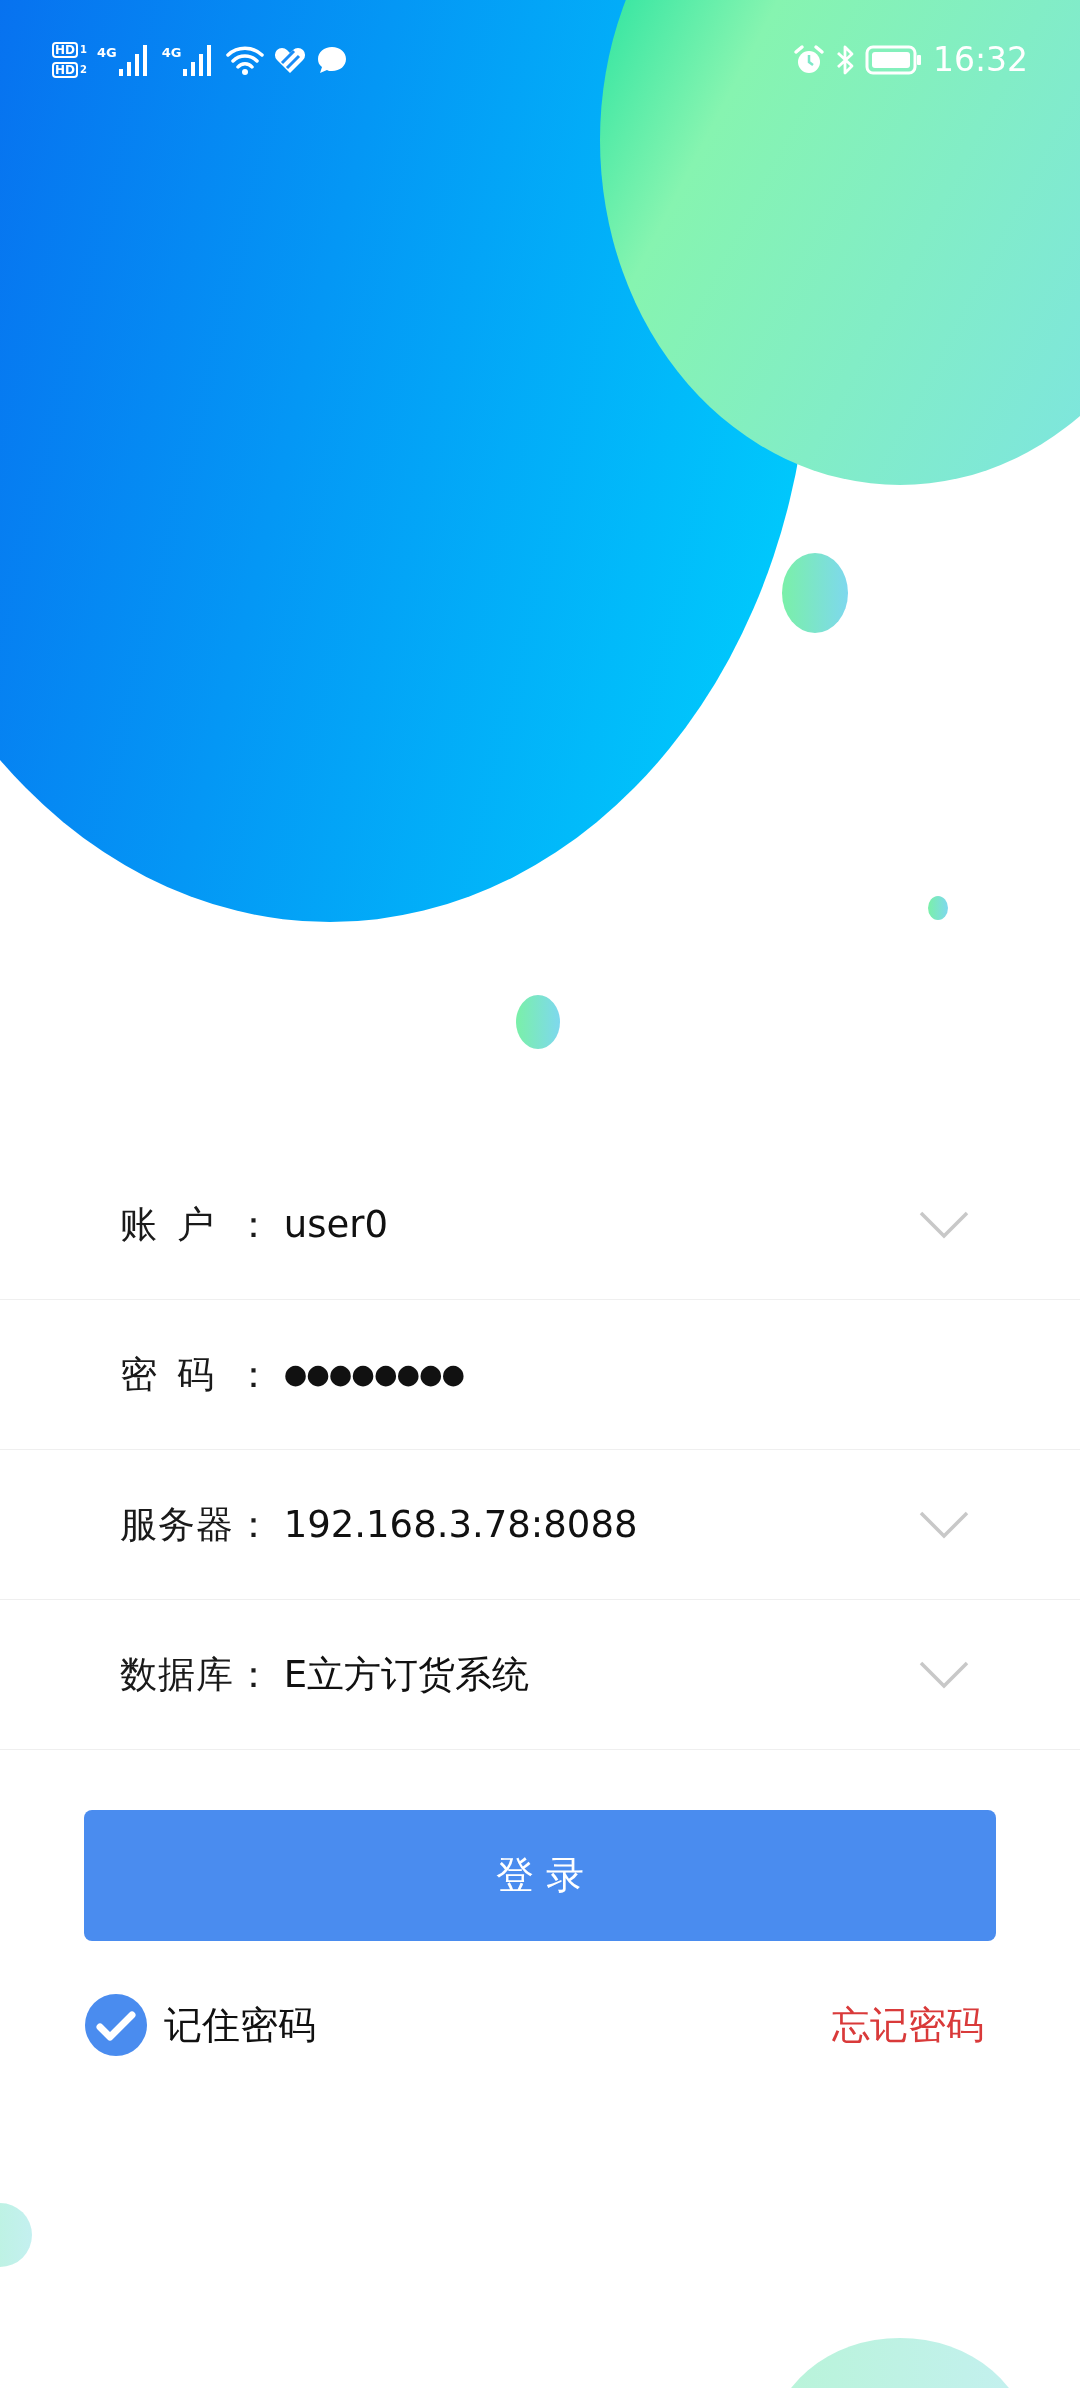 The width and height of the screenshot is (1080, 2388). I want to click on input-field: 192.168.3.78:8088, so click(594, 1524).